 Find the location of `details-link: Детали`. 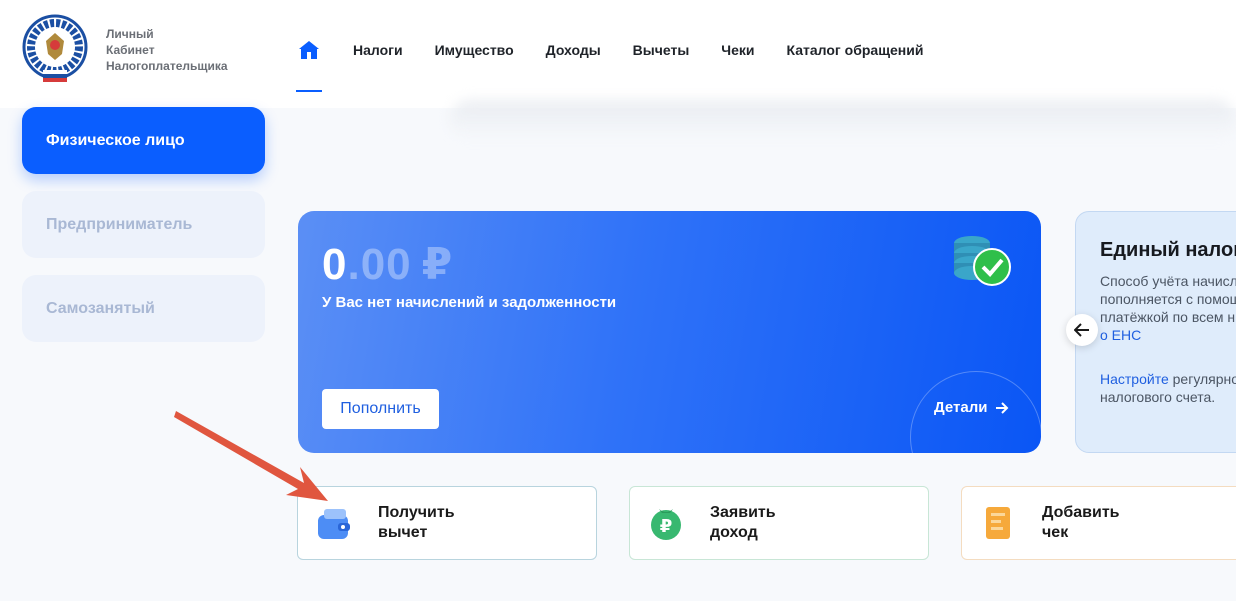

details-link: Детали is located at coordinates (971, 407).